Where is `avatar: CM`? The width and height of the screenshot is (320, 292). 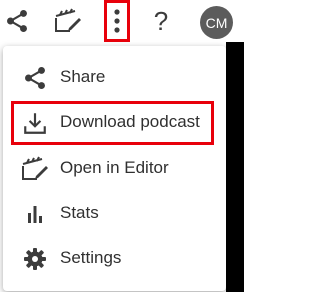
avatar: CM is located at coordinates (216, 22).